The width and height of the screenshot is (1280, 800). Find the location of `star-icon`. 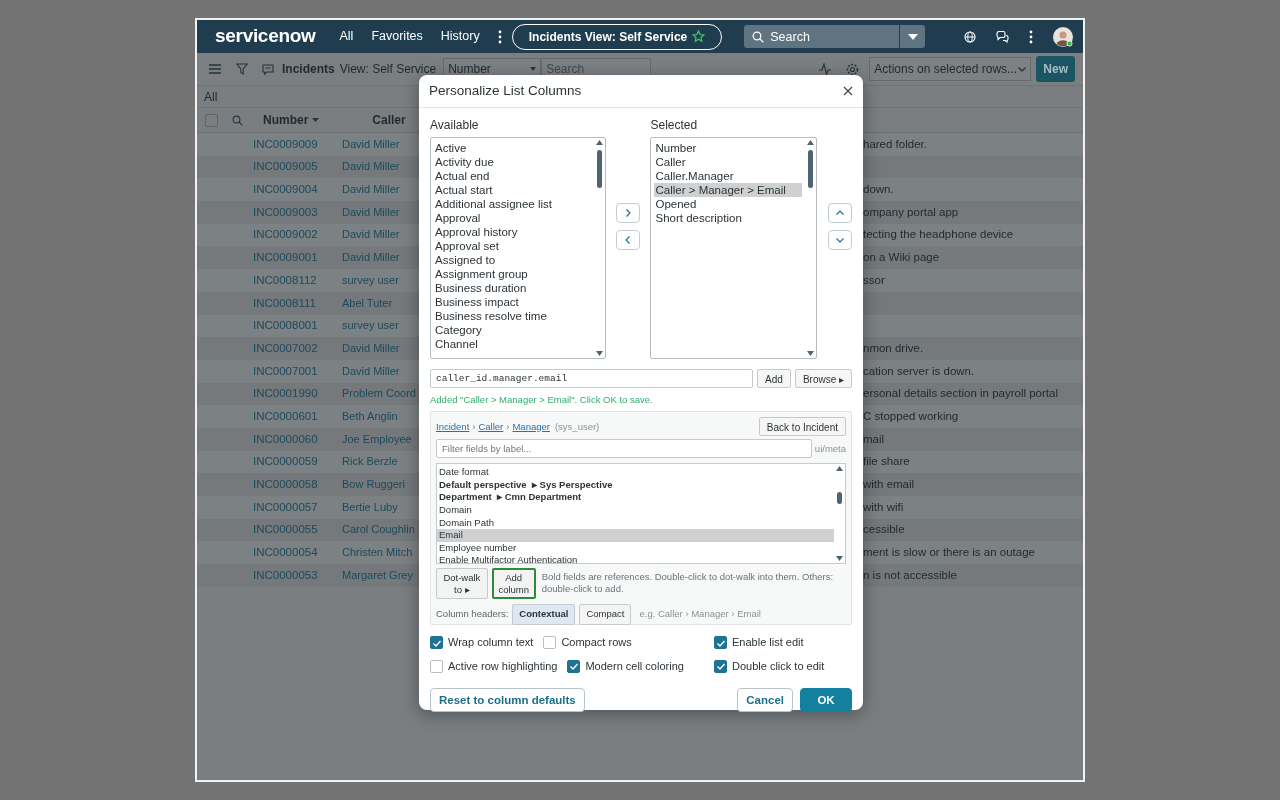

star-icon is located at coordinates (699, 36).